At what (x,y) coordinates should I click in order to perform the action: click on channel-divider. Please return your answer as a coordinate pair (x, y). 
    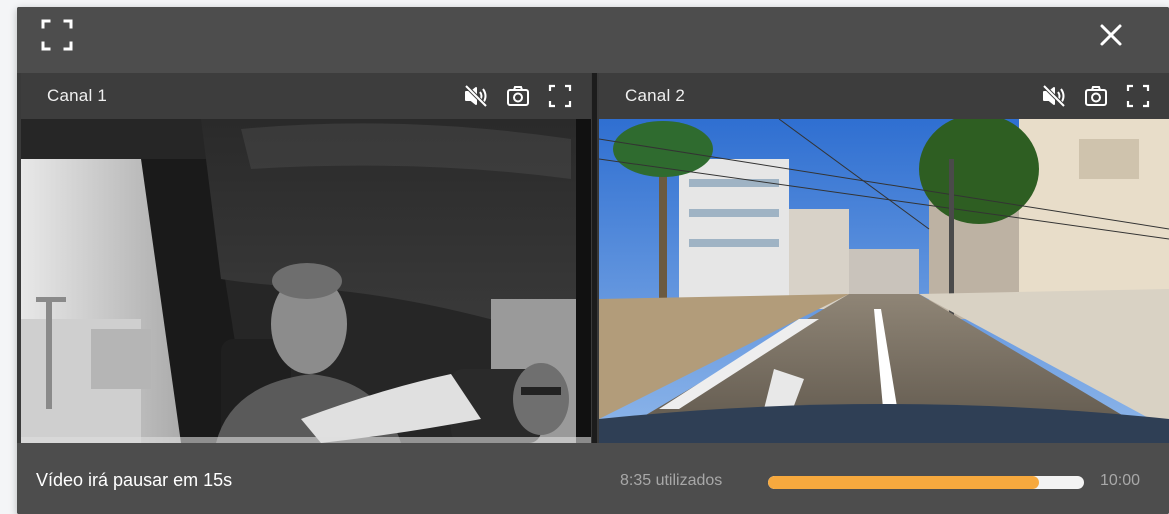
    Looking at the image, I should click on (594, 258).